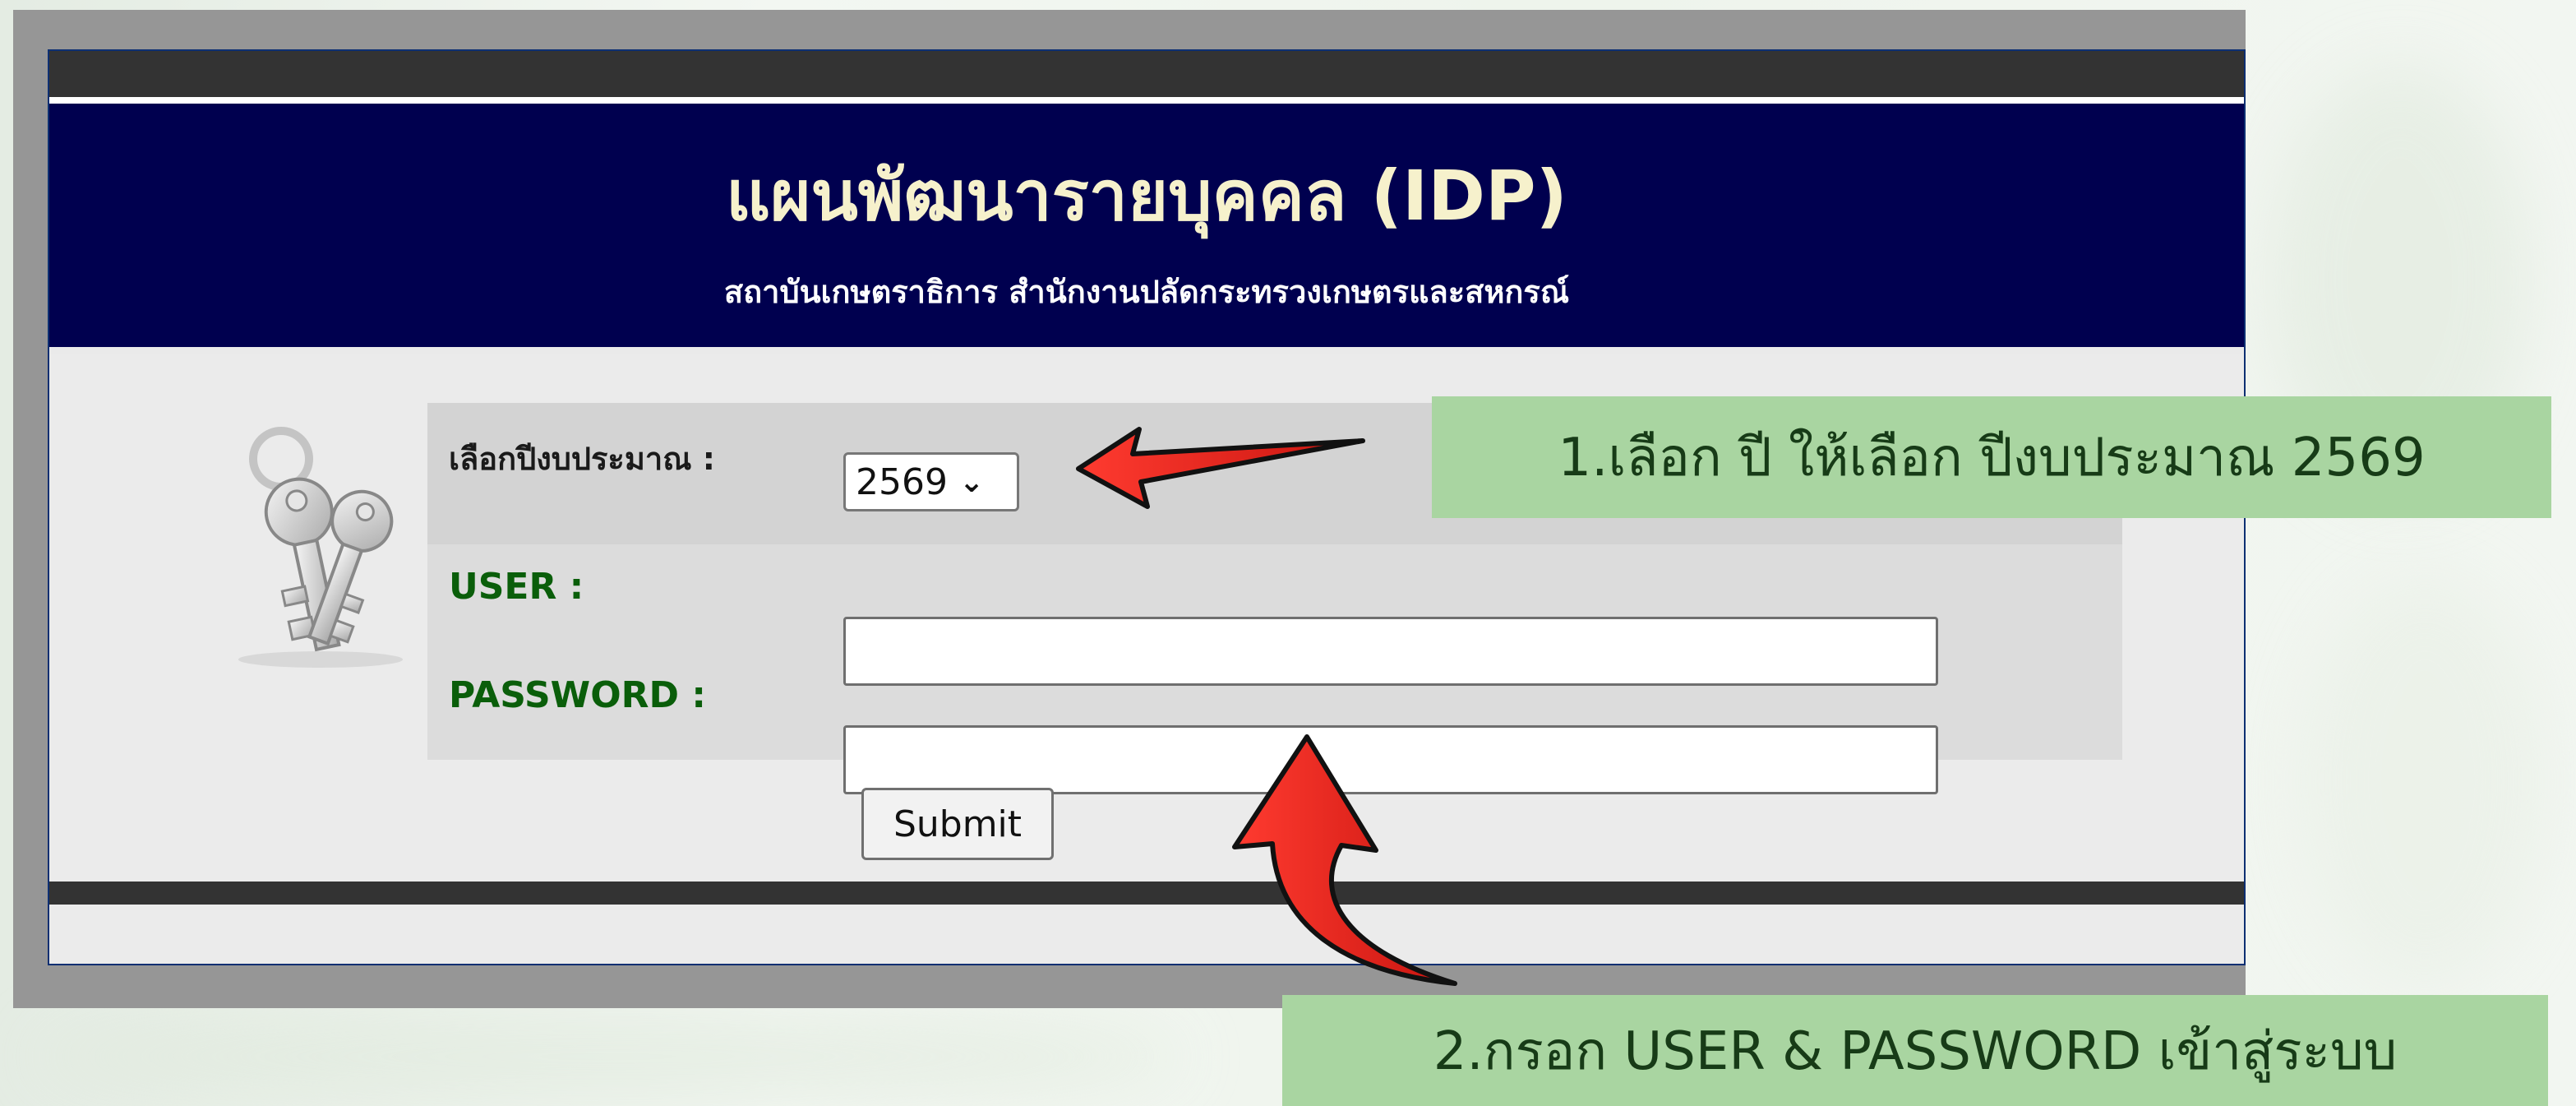 The height and width of the screenshot is (1106, 2576). What do you see at coordinates (1146, 100) in the screenshot?
I see `divider-line` at bounding box center [1146, 100].